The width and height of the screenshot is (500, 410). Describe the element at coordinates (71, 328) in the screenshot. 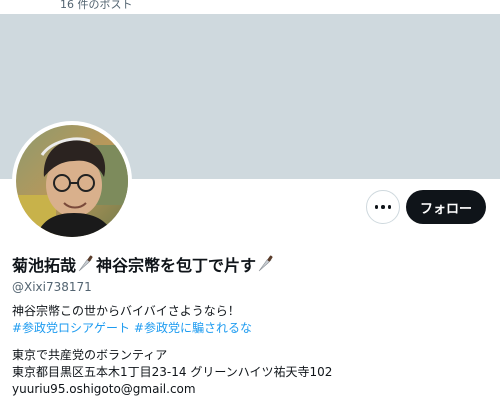

I see `hashtag-link: #参政党ロシアゲート` at that location.